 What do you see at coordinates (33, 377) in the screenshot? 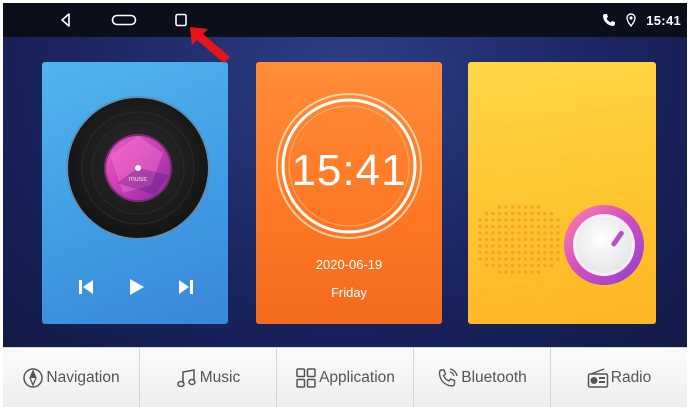
I see `compass-icon` at bounding box center [33, 377].